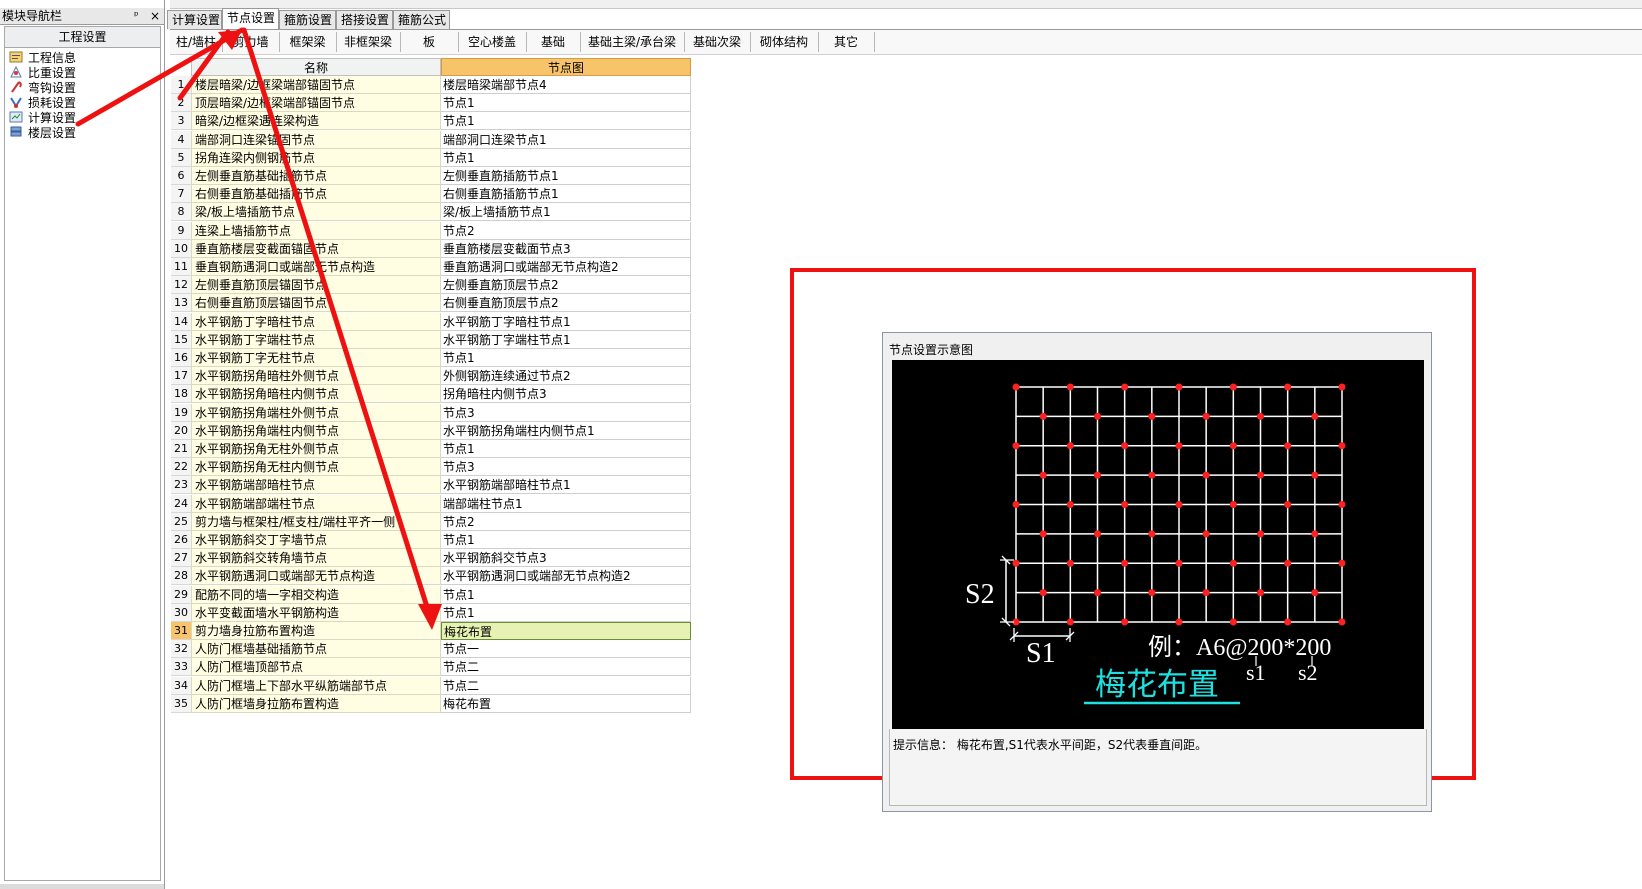 This screenshot has height=889, width=1642. I want to click on table-row: 31 剪力墙身拉筋布置构造 梅花布置, so click(431, 631).